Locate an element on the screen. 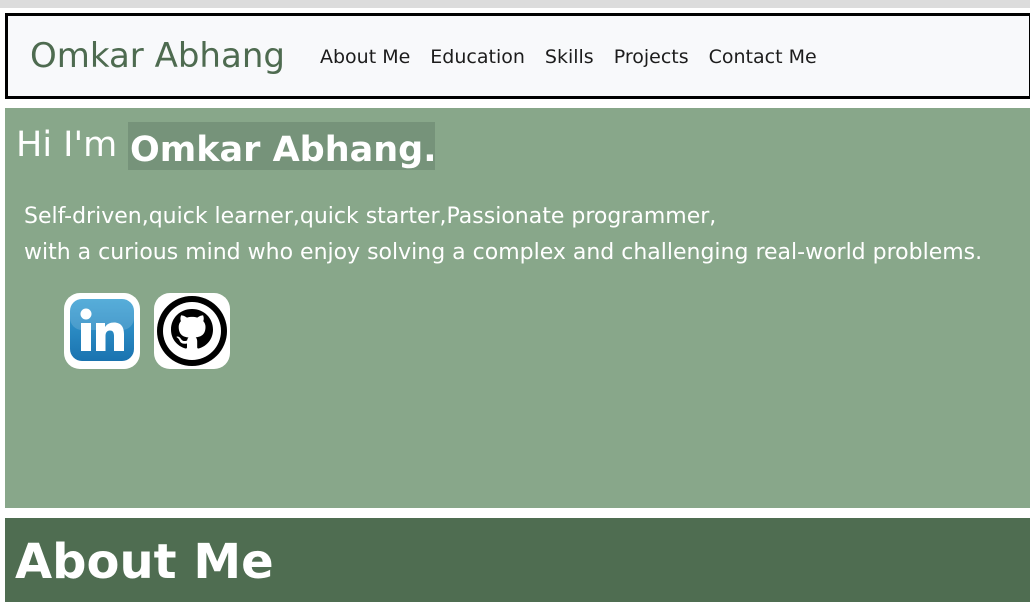 This screenshot has width=1030, height=602. github-octocat-icon is located at coordinates (192, 331).